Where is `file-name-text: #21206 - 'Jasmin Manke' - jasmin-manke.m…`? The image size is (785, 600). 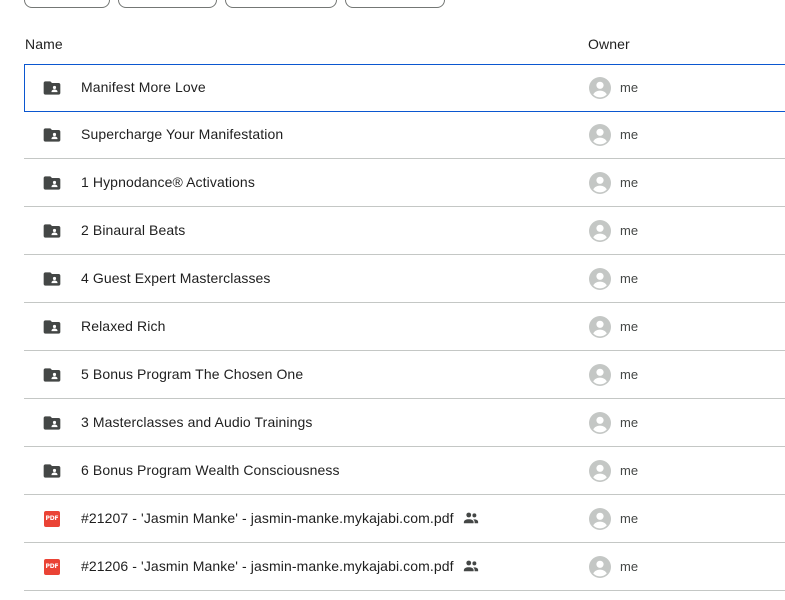 file-name-text: #21206 - 'Jasmin Manke' - jasmin-manke.m… is located at coordinates (267, 566).